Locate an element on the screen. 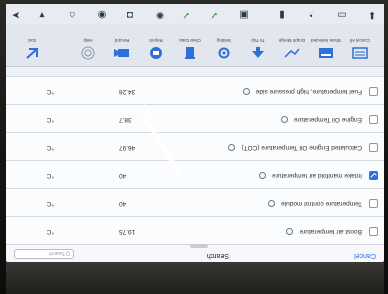 The height and width of the screenshot is (294, 388). clear-data-button: Clear Data is located at coordinates (190, 49).